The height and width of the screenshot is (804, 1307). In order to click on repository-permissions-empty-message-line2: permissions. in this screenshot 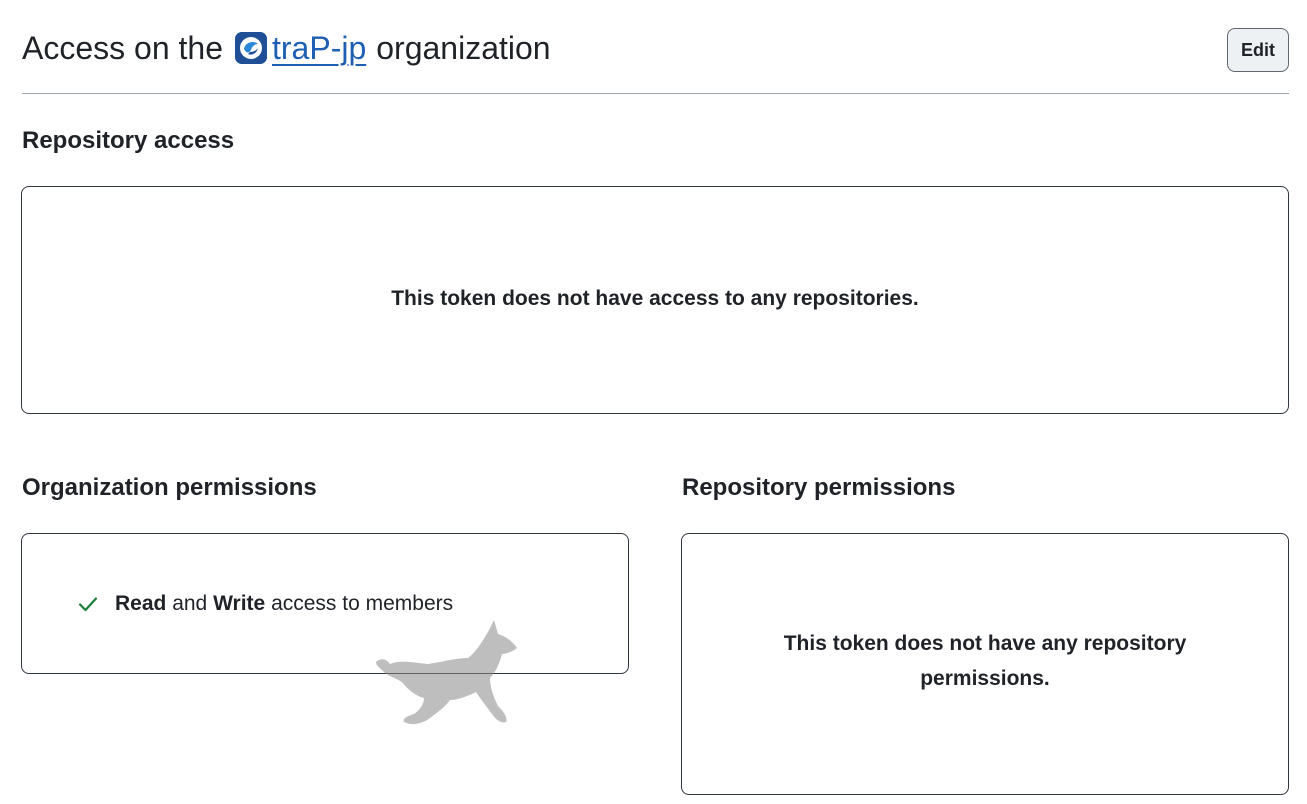, I will do `click(985, 678)`.